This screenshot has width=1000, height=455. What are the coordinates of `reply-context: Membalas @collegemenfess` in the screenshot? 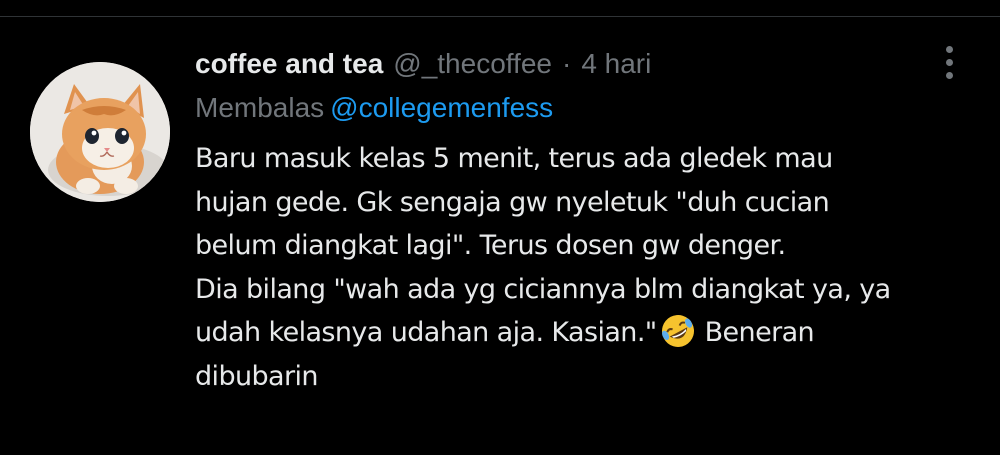 It's located at (585, 108).